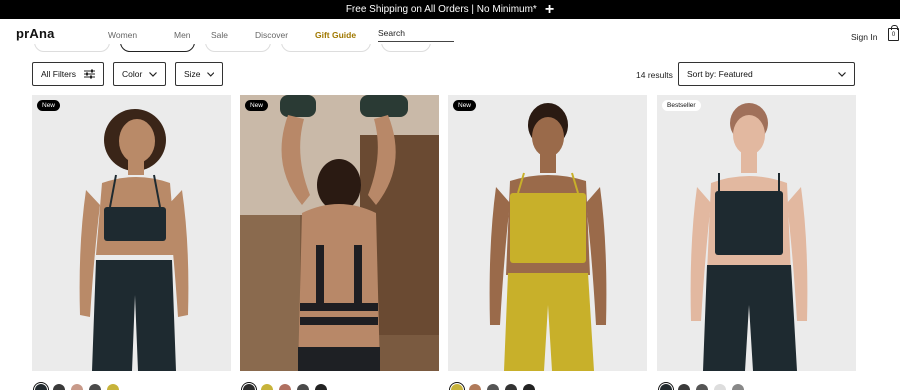 This screenshot has width=900, height=390. Describe the element at coordinates (132, 74) in the screenshot. I see `color-filter-label: Color` at that location.